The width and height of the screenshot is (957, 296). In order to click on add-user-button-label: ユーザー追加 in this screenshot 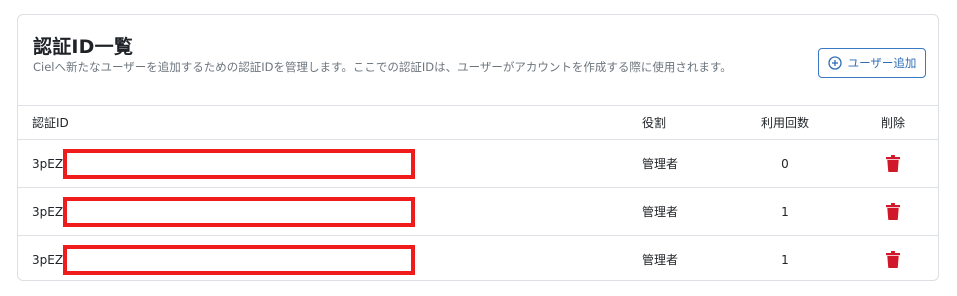, I will do `click(882, 63)`.